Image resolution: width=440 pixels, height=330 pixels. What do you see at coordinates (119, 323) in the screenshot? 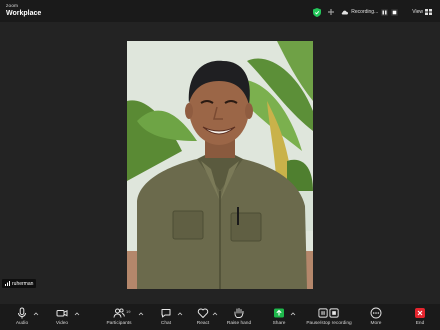
I see `participants-label: Participants` at bounding box center [119, 323].